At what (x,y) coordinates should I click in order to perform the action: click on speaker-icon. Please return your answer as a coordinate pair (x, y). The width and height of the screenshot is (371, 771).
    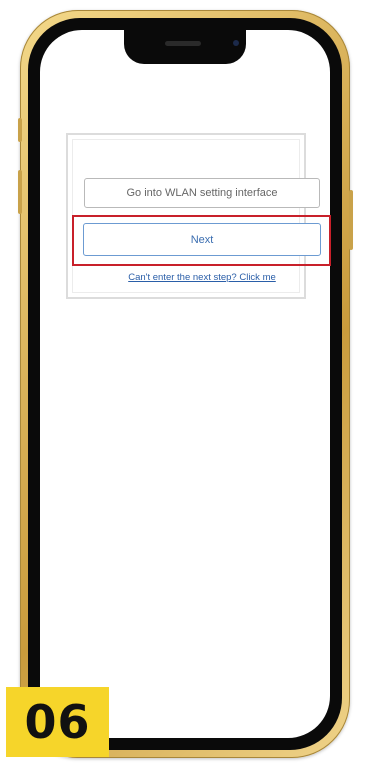
    Looking at the image, I should click on (183, 43).